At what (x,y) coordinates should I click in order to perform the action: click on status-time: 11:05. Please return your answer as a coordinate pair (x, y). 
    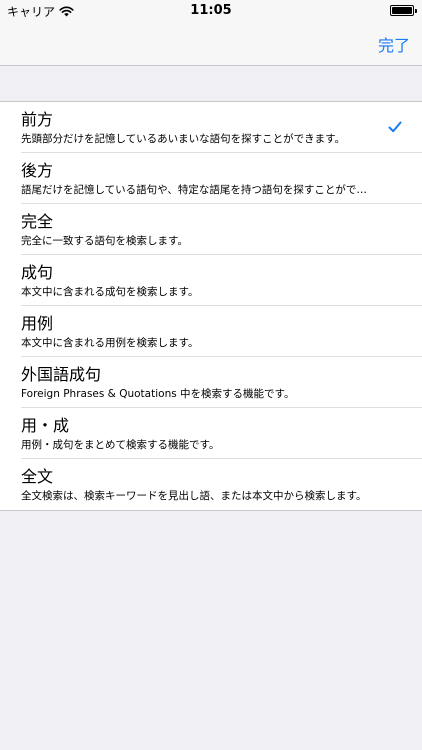
    Looking at the image, I should click on (211, 10).